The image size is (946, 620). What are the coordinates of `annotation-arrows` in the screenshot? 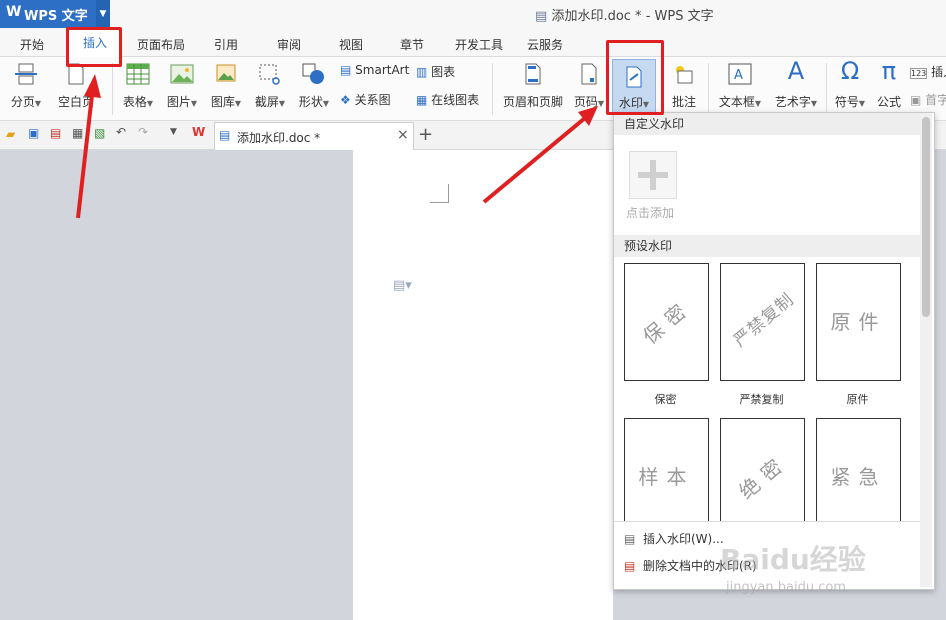 It's located at (337, 146).